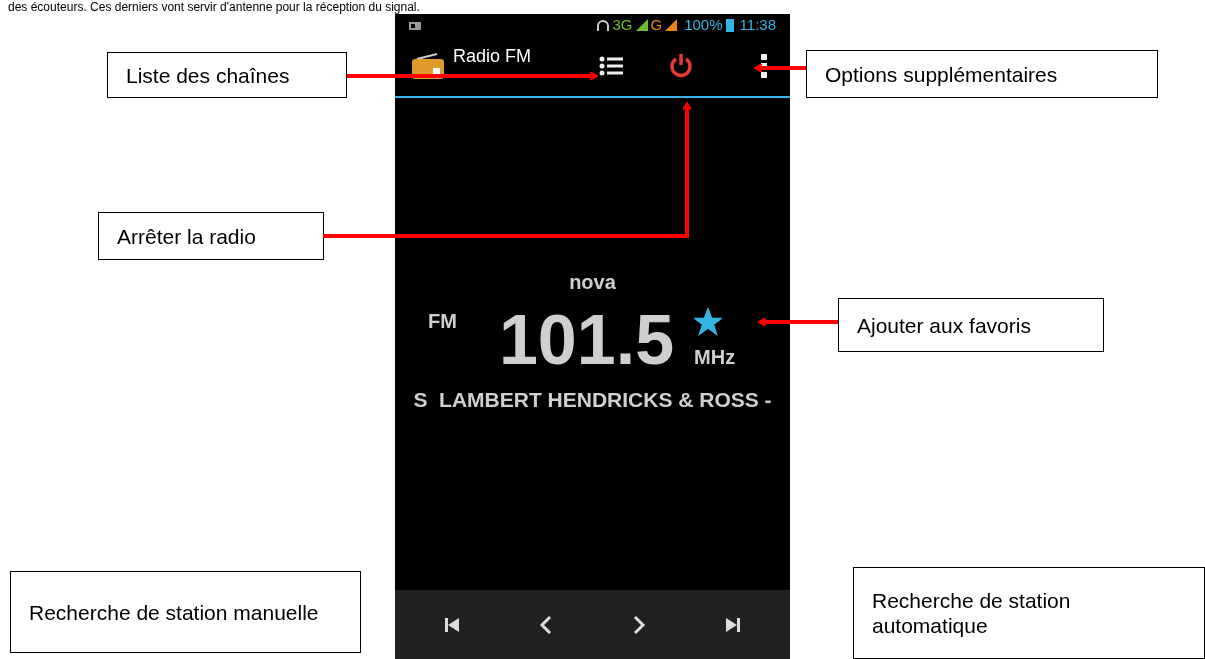 Image resolution: width=1205 pixels, height=659 pixels. Describe the element at coordinates (213, 7) in the screenshot. I see `intro-sentence: des écouteurs. Ces derniers vont servir d'antenne pour la réception du signal.` at that location.